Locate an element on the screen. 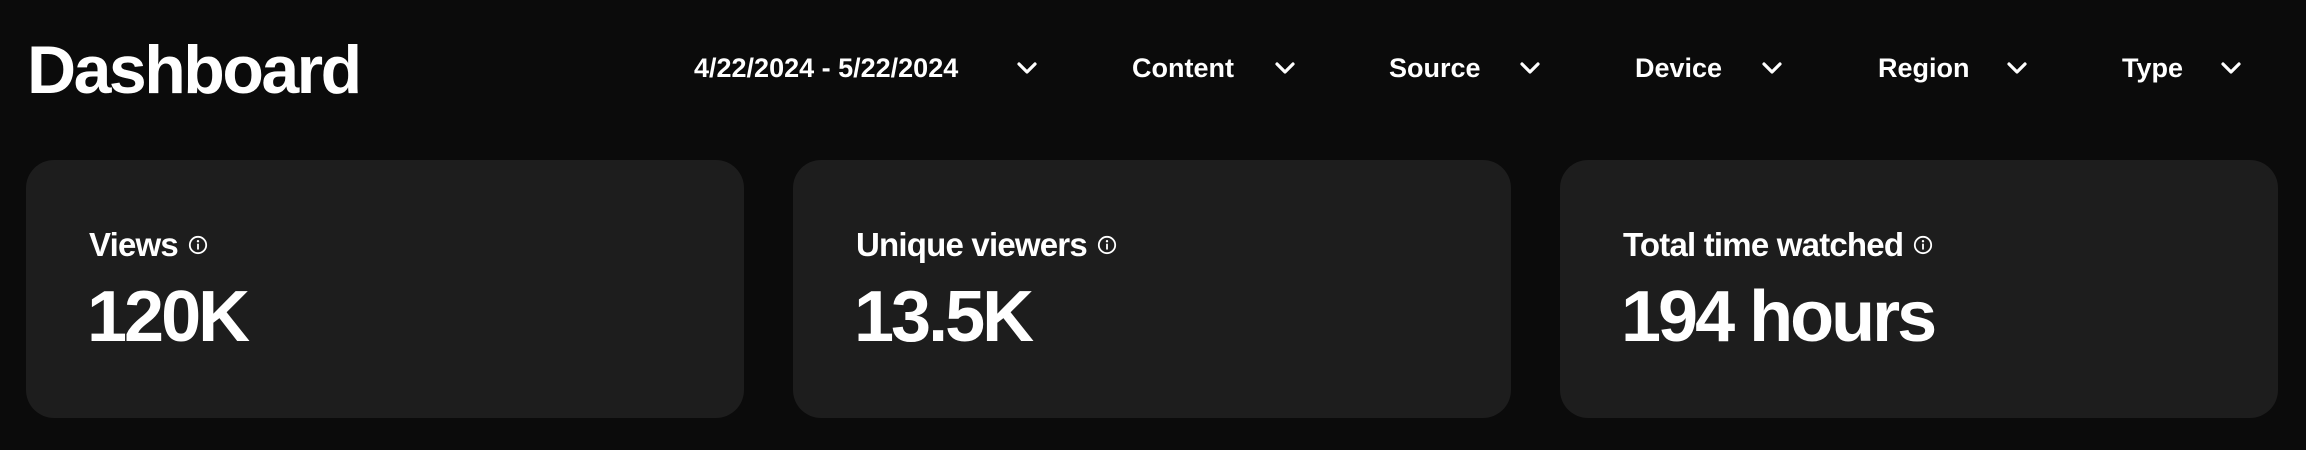  type-filter: Type is located at coordinates (2183, 68).